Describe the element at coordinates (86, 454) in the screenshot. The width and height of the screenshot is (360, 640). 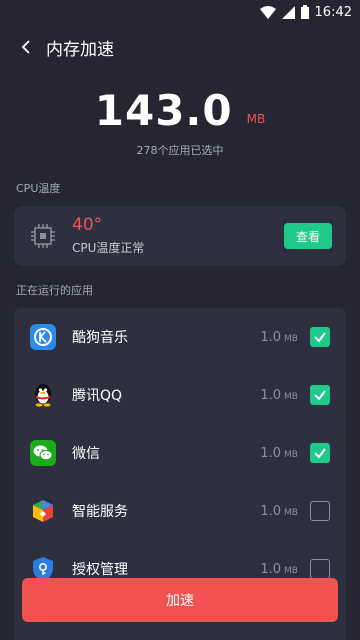
I see `app-name: 微信` at that location.